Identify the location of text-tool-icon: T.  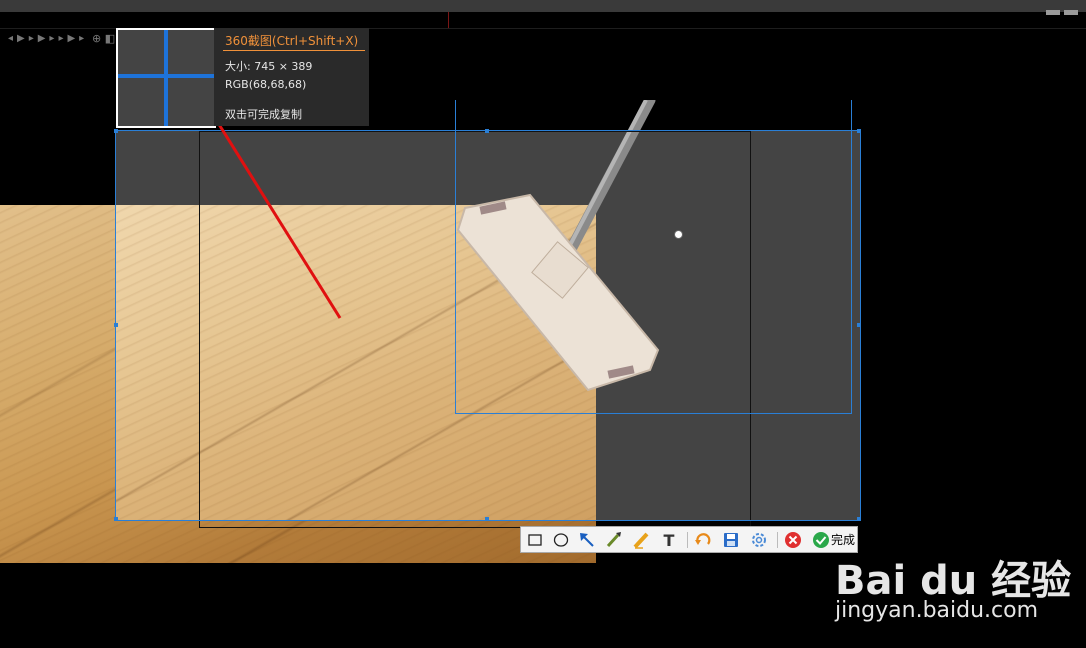
(669, 540).